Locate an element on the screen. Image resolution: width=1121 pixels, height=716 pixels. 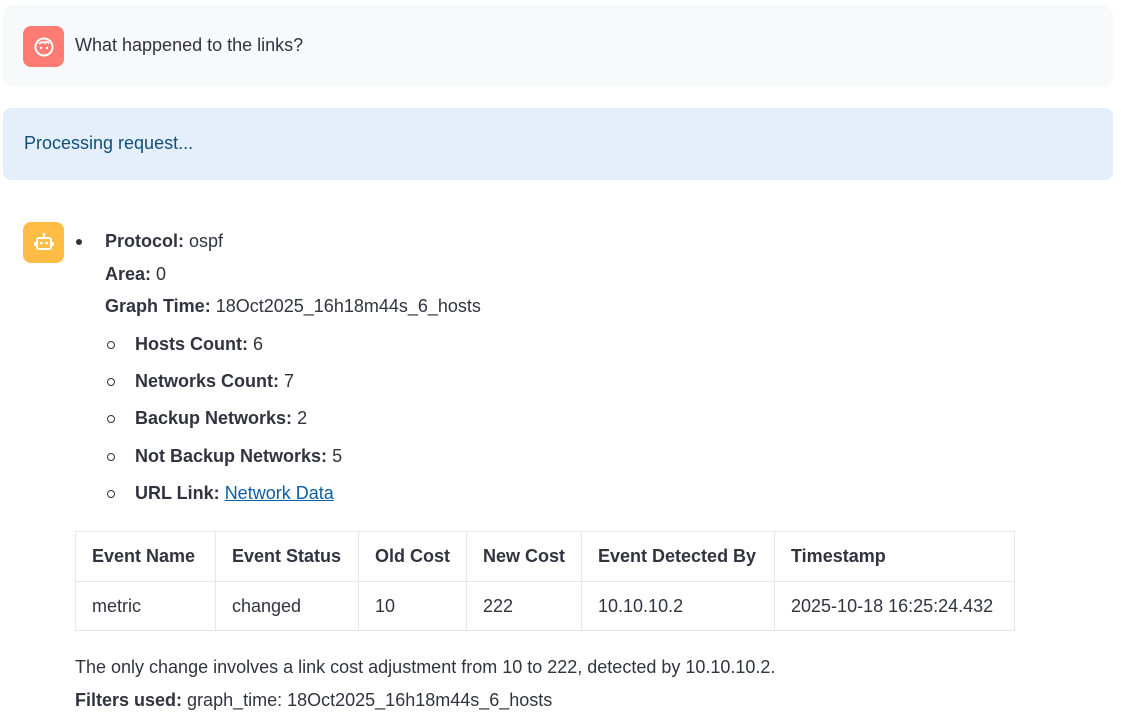
networks-count-line: Networks Count: 7 is located at coordinates (214, 381).